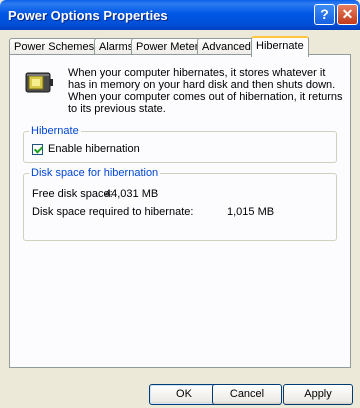 The image size is (360, 408). What do you see at coordinates (94, 149) in the screenshot?
I see `enable-hibernation-label: Enable hibernation` at bounding box center [94, 149].